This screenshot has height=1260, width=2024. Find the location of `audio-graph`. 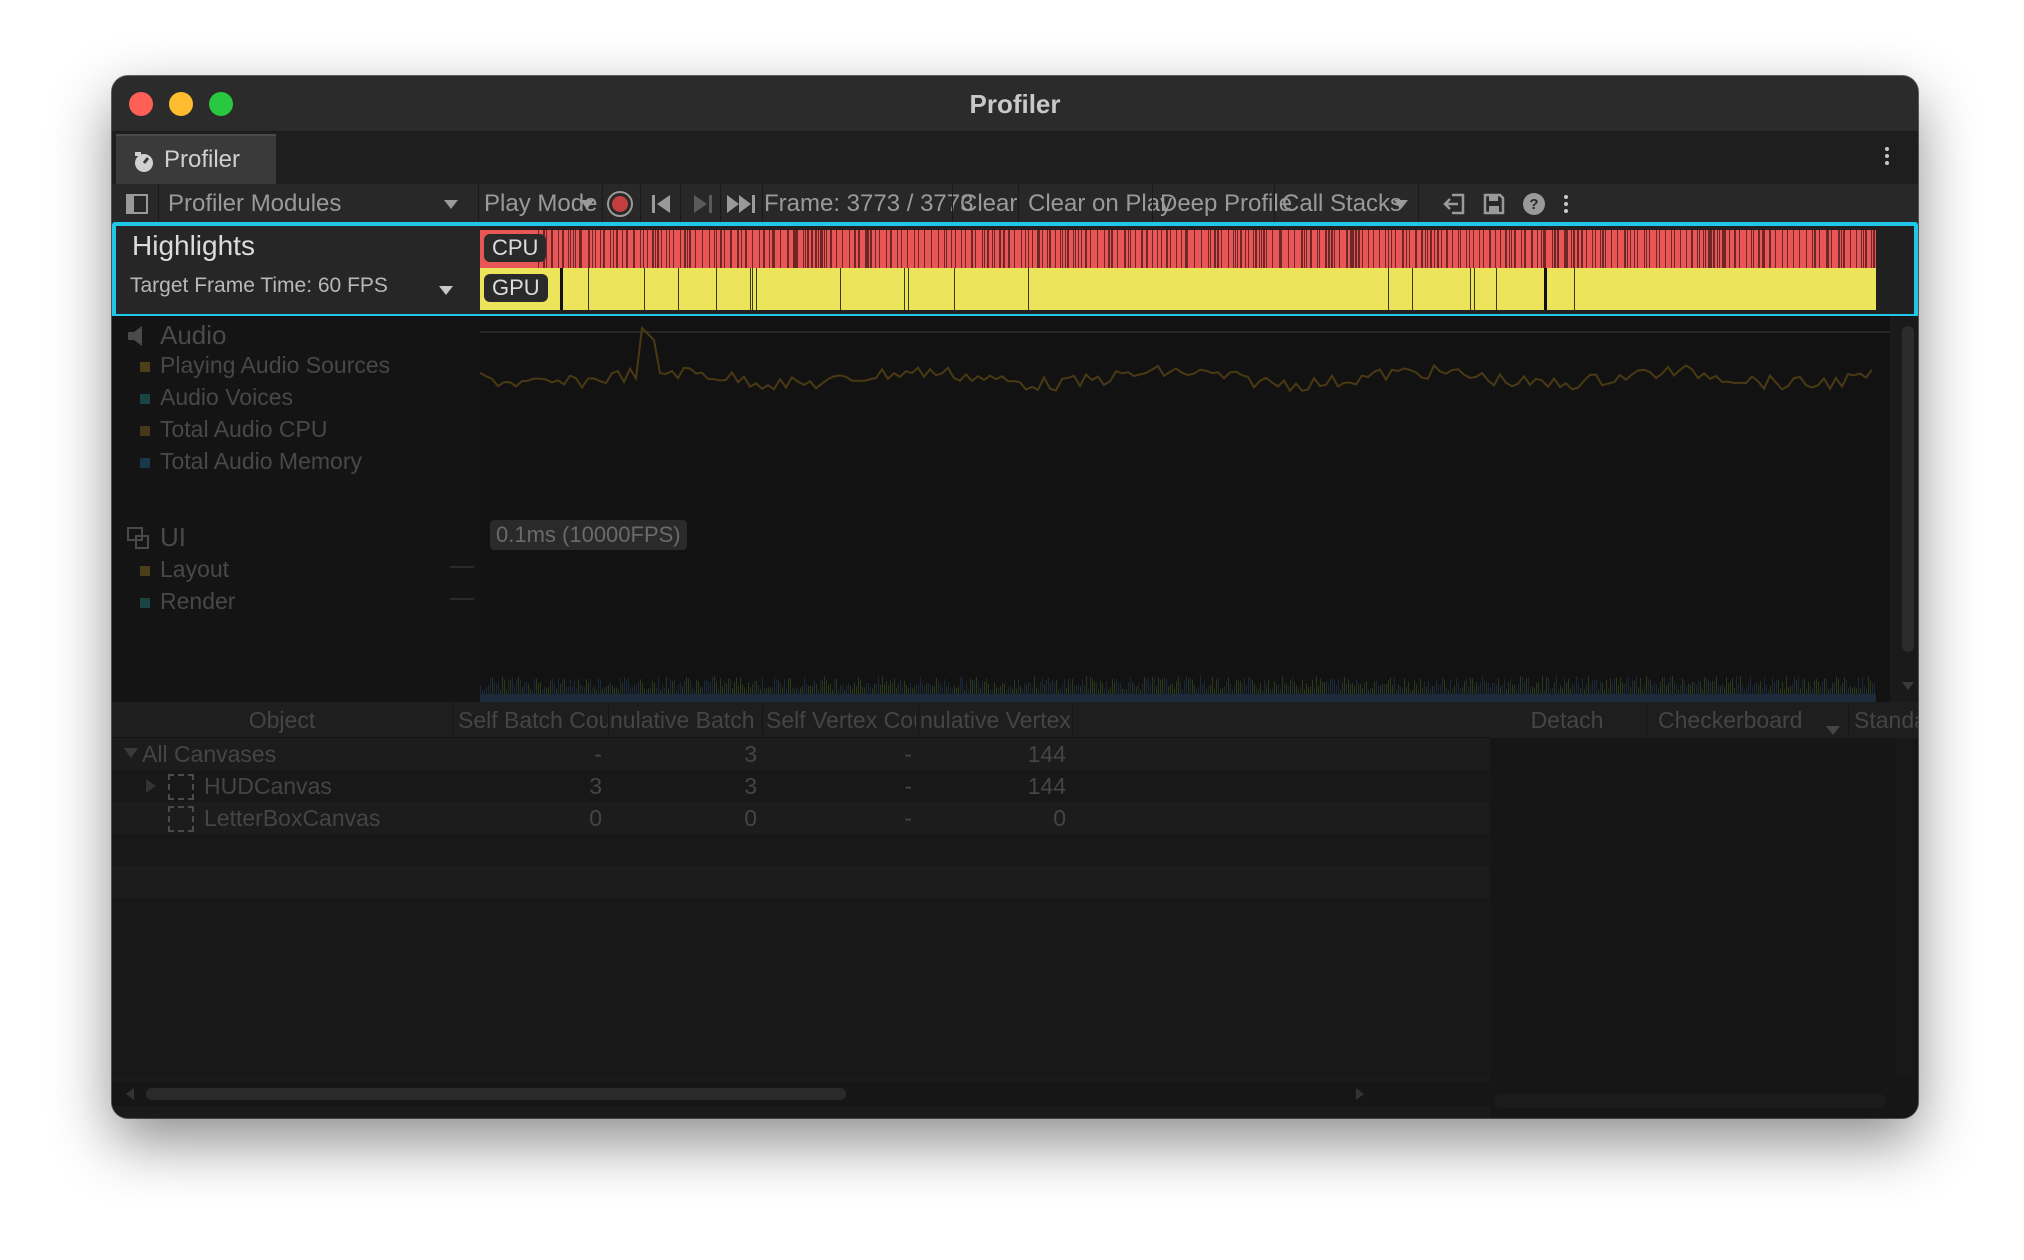

audio-graph is located at coordinates (1184, 416).